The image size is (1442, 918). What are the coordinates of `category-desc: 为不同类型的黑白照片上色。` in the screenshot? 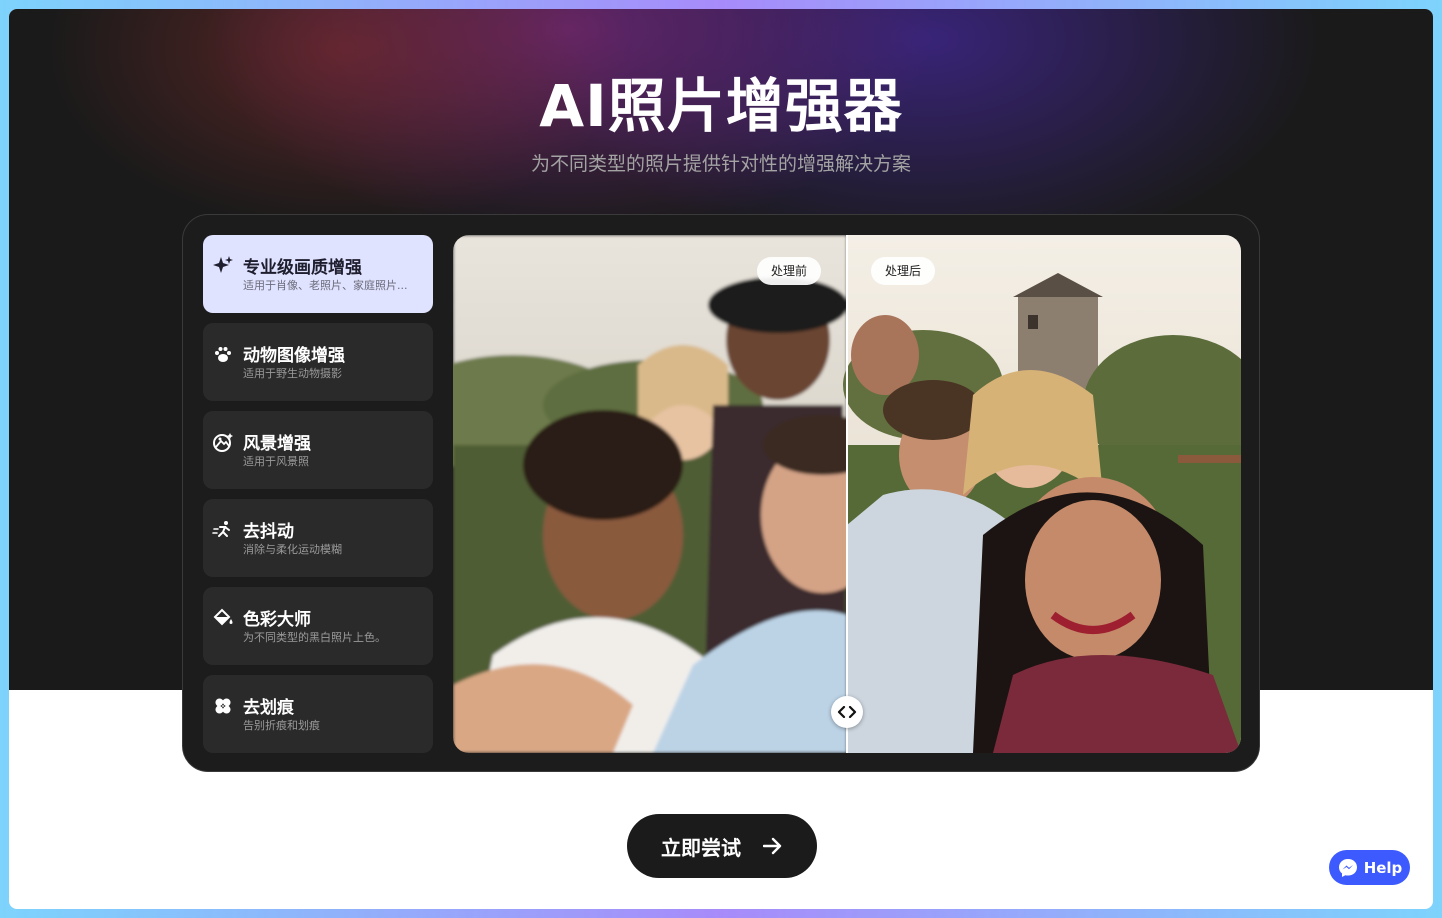 It's located at (314, 637).